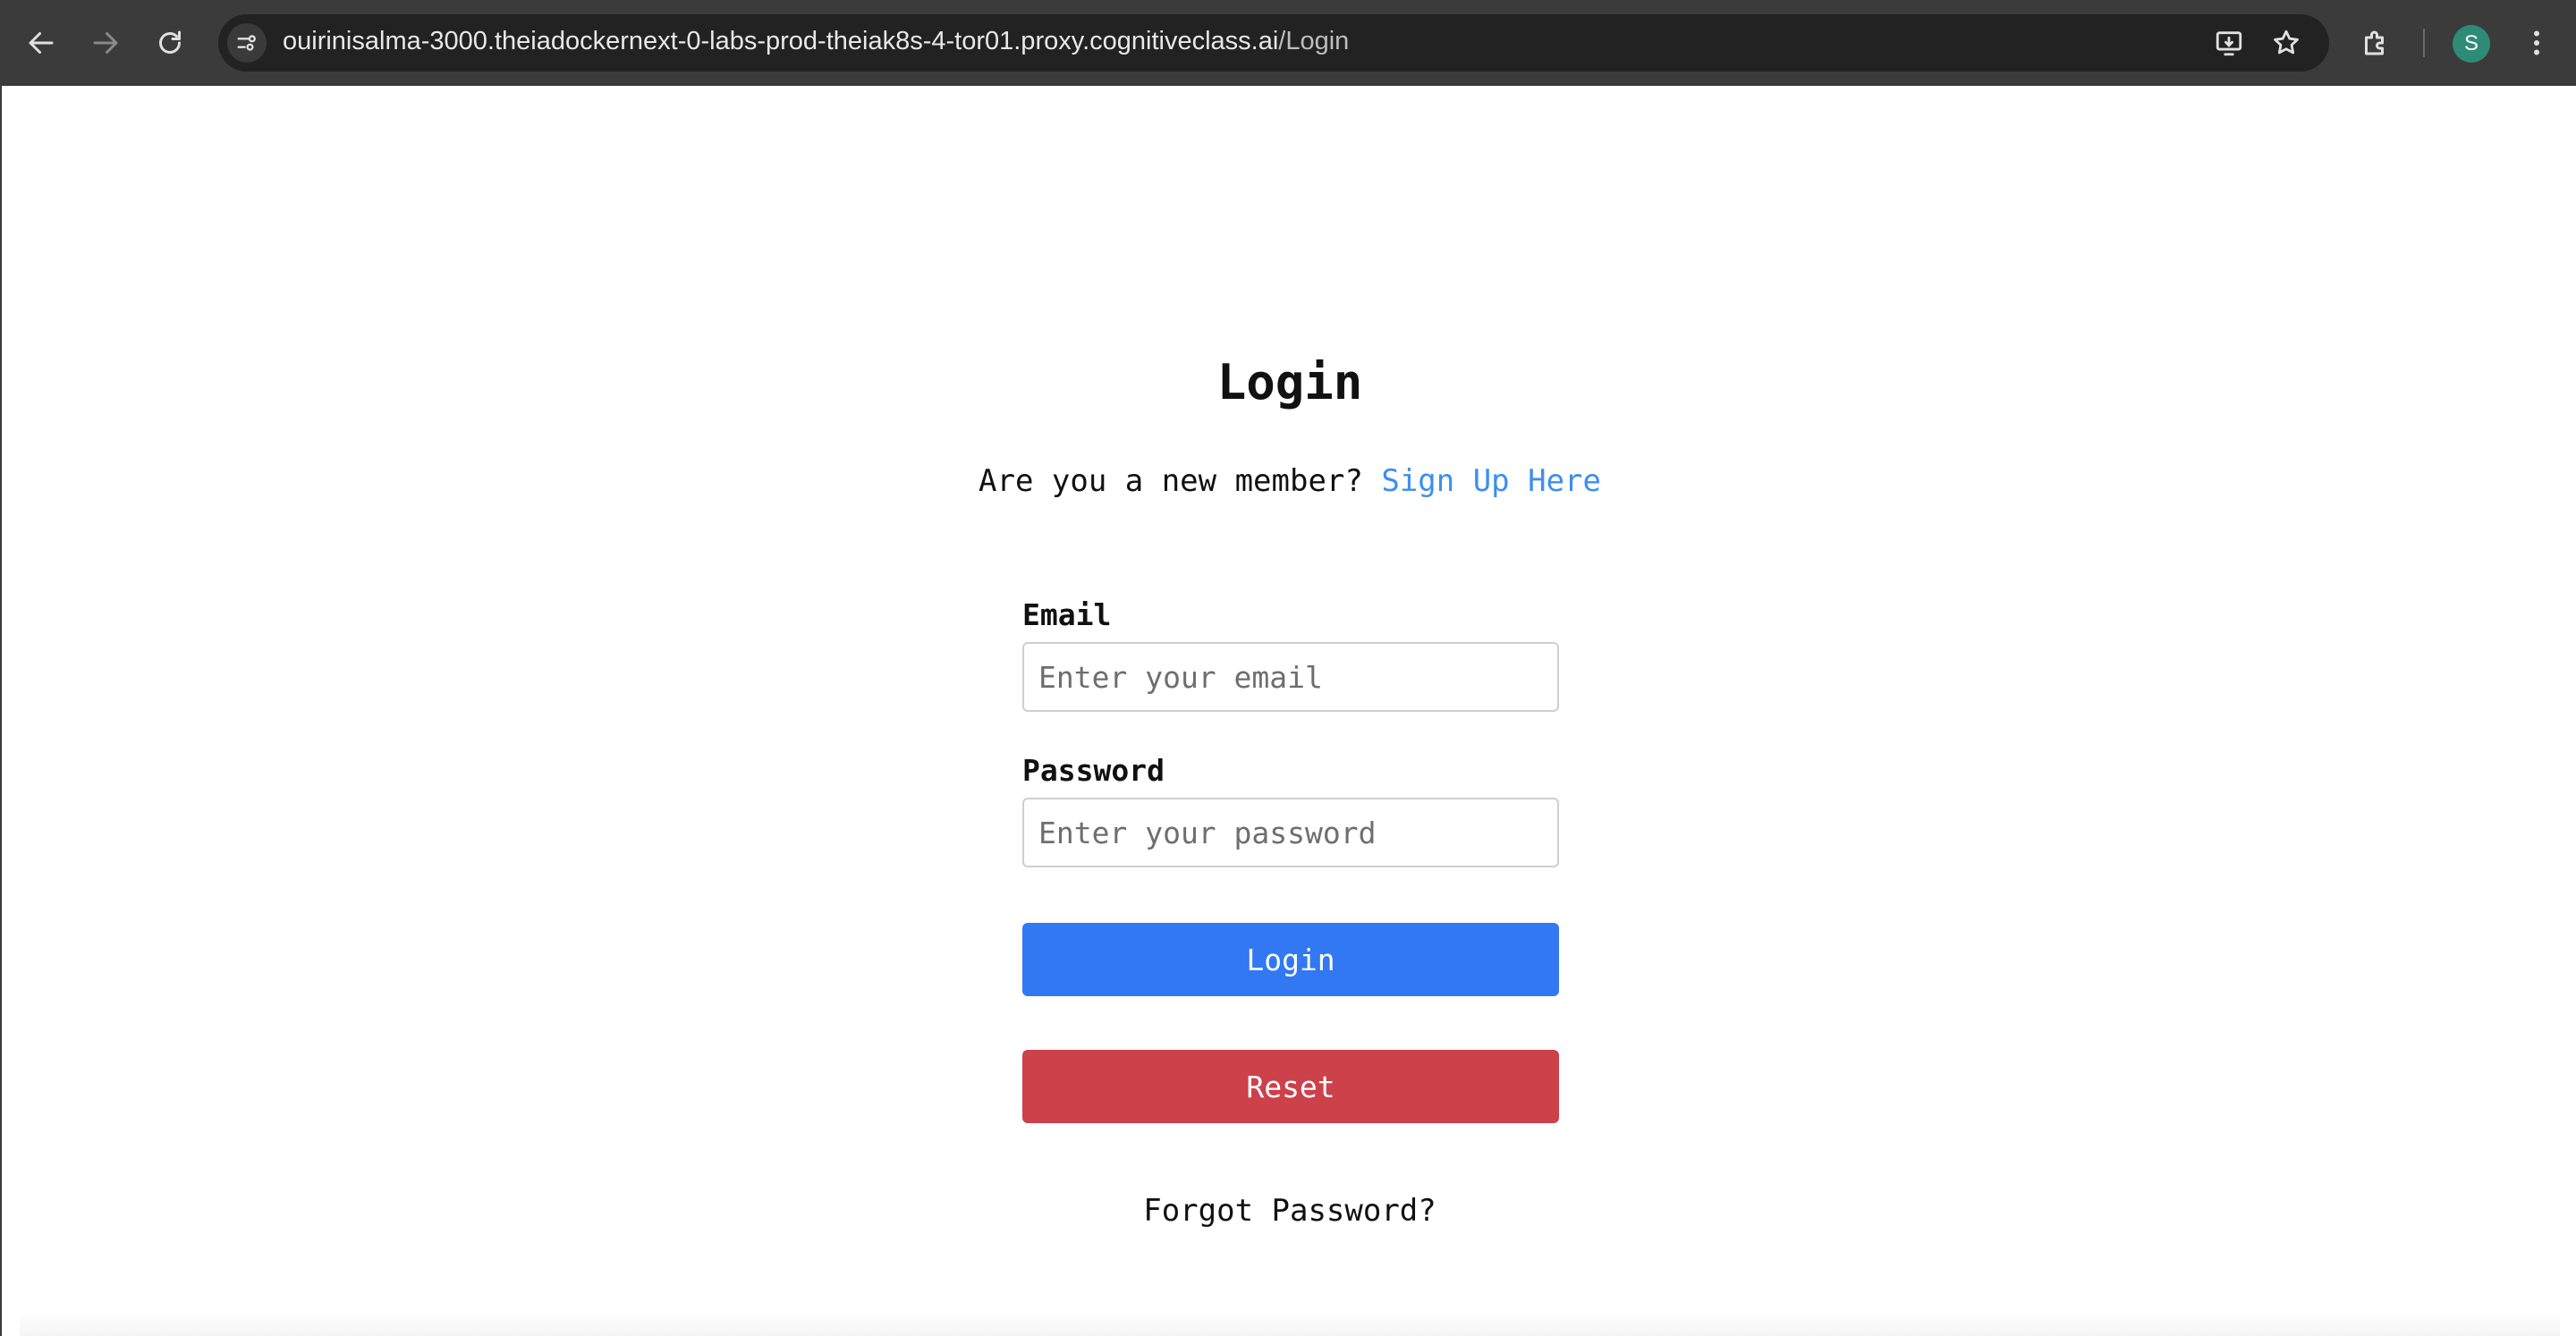 Image resolution: width=2576 pixels, height=1336 pixels. I want to click on password-label: Password, so click(1093, 771).